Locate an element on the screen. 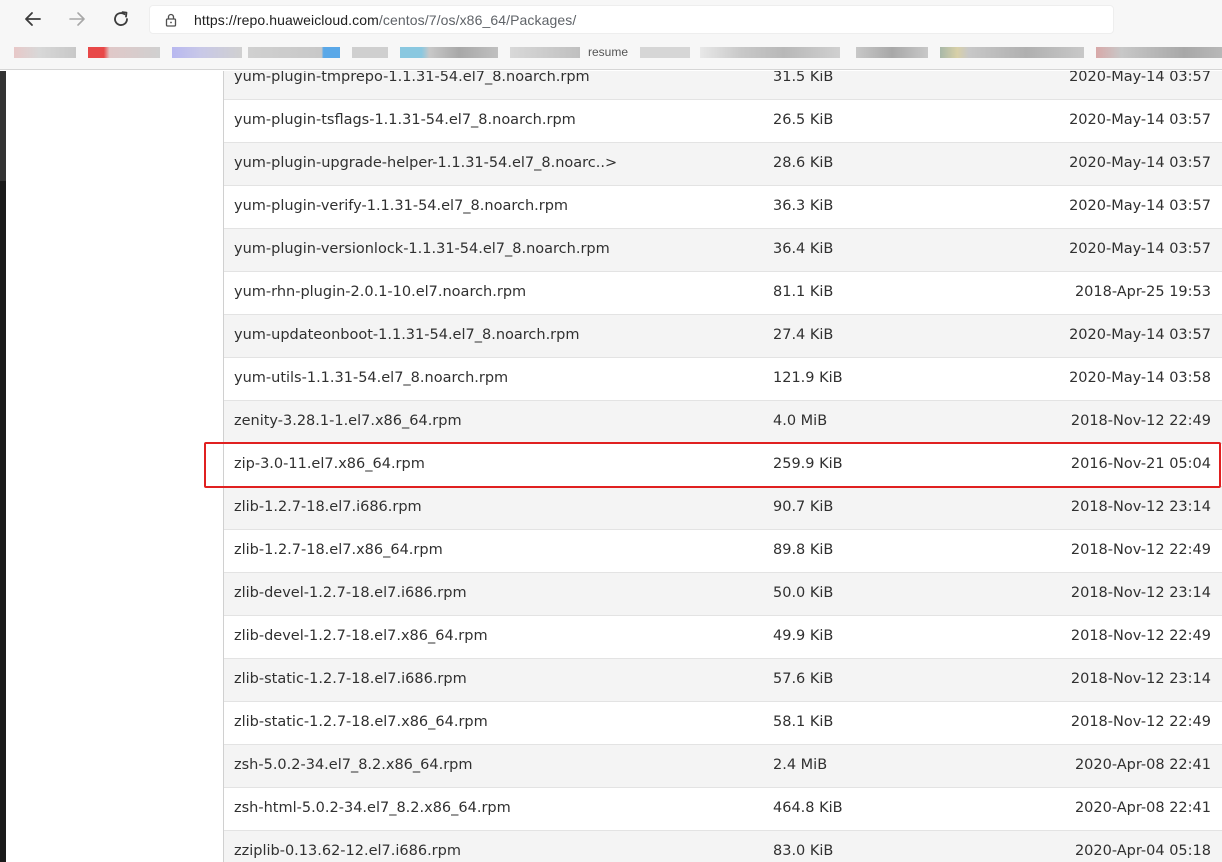 This screenshot has height=862, width=1222. lock-icon is located at coordinates (171, 20).